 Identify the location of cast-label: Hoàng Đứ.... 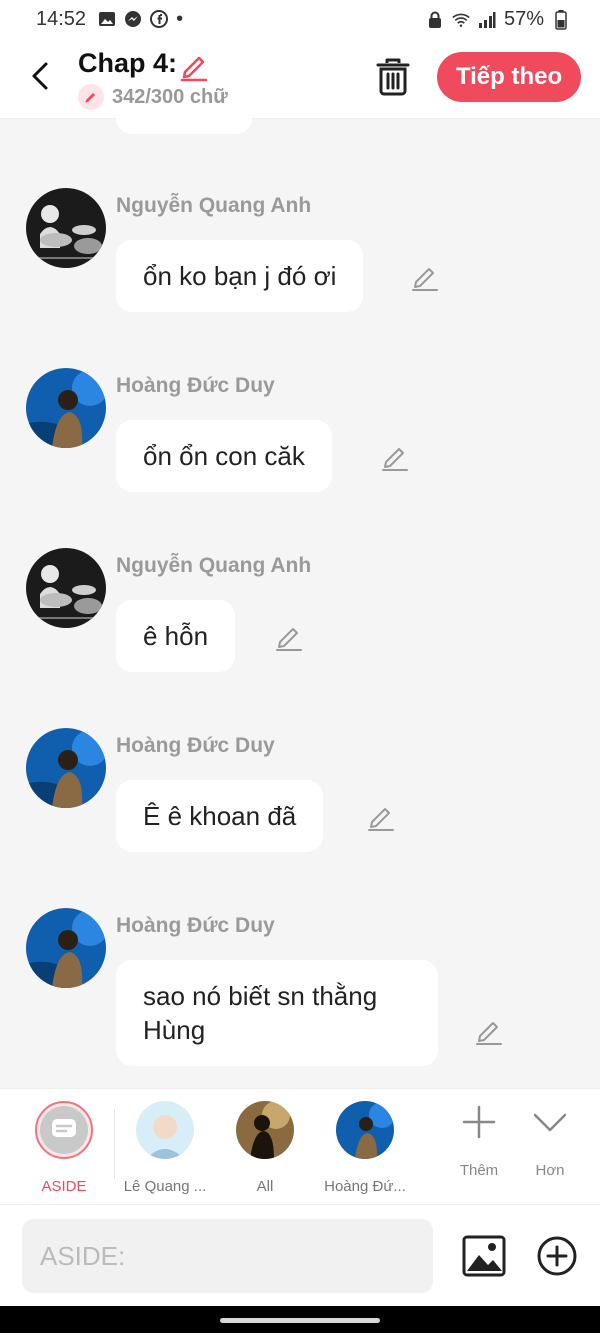
(365, 1186).